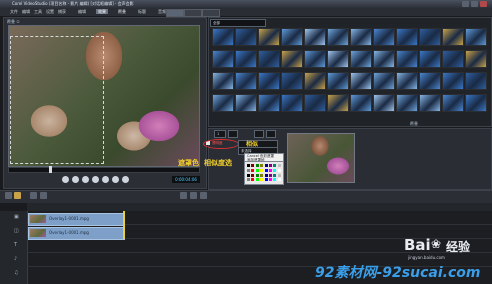 This screenshot has height=284, width=492. What do you see at coordinates (220, 134) in the screenshot?
I see `option-field-1: 1` at bounding box center [220, 134].